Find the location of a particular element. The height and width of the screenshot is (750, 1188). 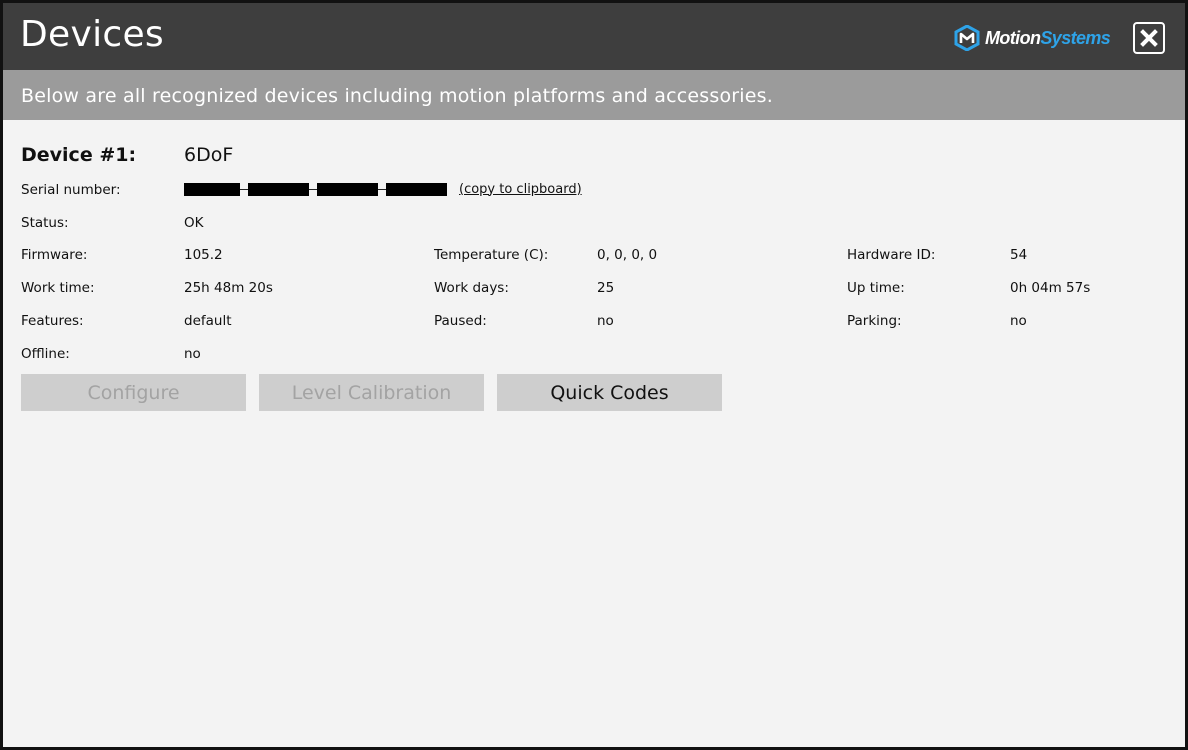

serial-number-value: (copy to clipboard) is located at coordinates (383, 189).